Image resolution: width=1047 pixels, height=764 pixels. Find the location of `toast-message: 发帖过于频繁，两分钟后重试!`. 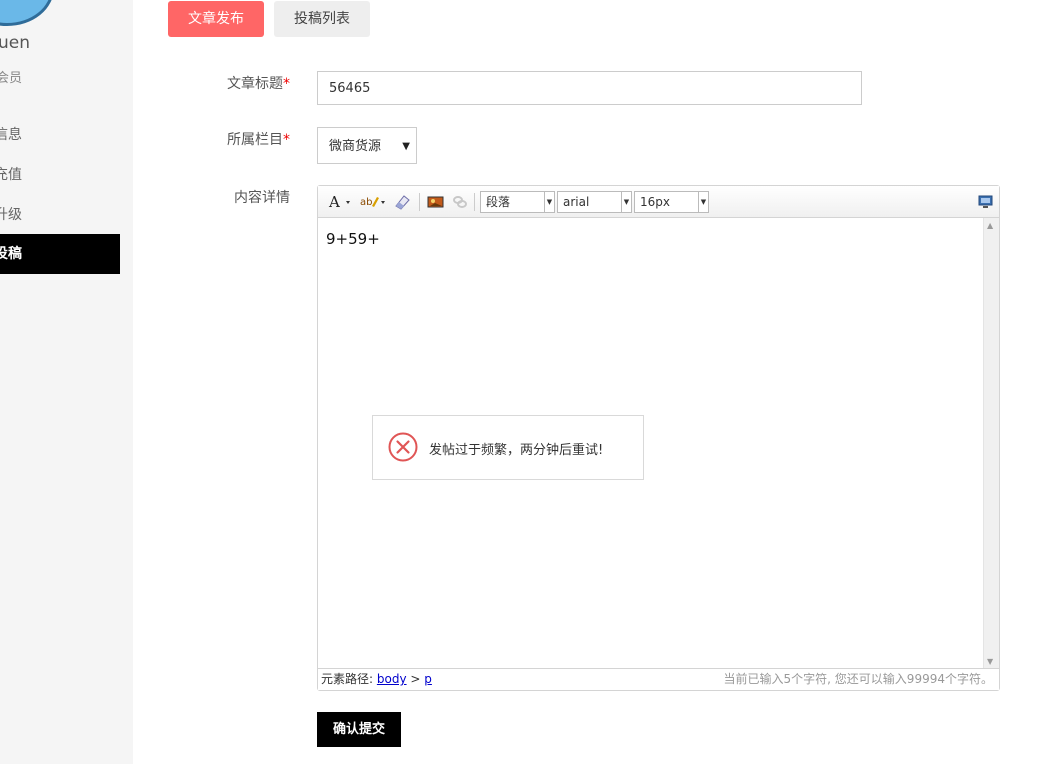

toast-message: 发帖过于频繁，两分钟后重试! is located at coordinates (516, 450).